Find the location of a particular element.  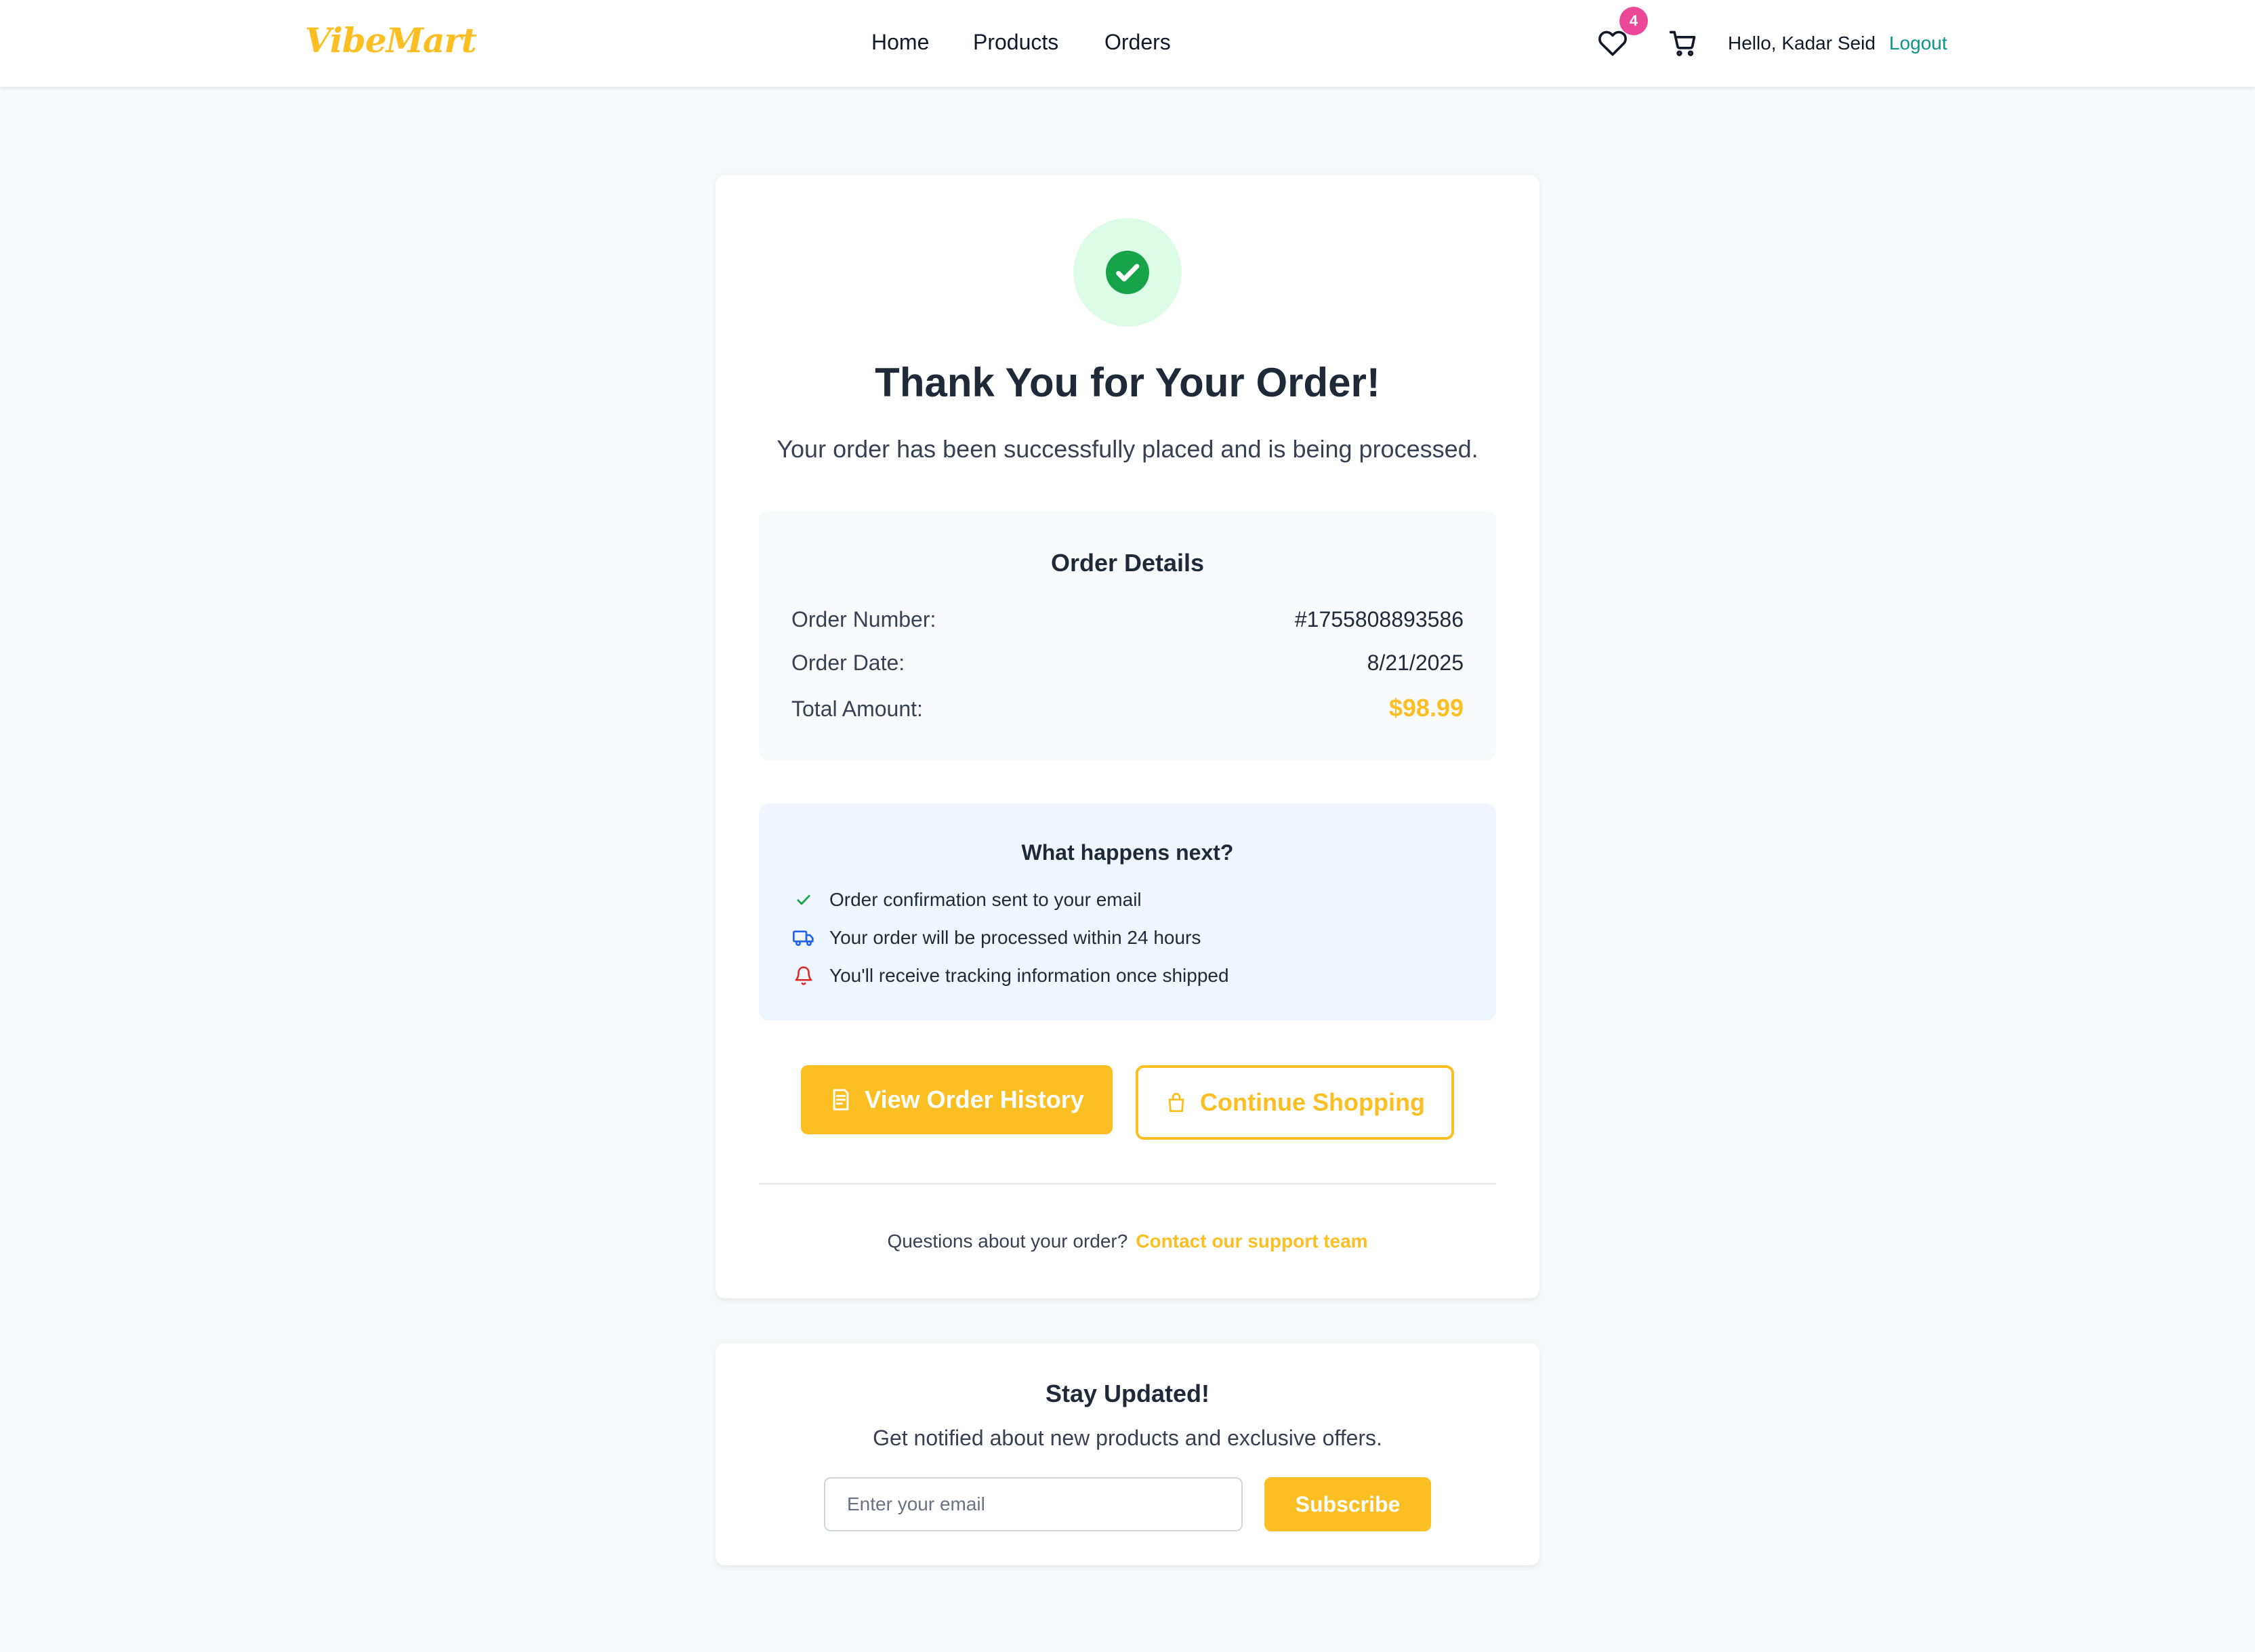

continue-shopping-button: Continue Shopping is located at coordinates (1295, 1102).